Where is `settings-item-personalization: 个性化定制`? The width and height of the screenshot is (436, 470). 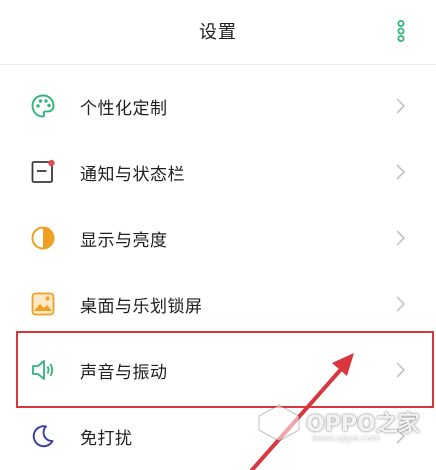 settings-item-personalization: 个性化定制 is located at coordinates (218, 105).